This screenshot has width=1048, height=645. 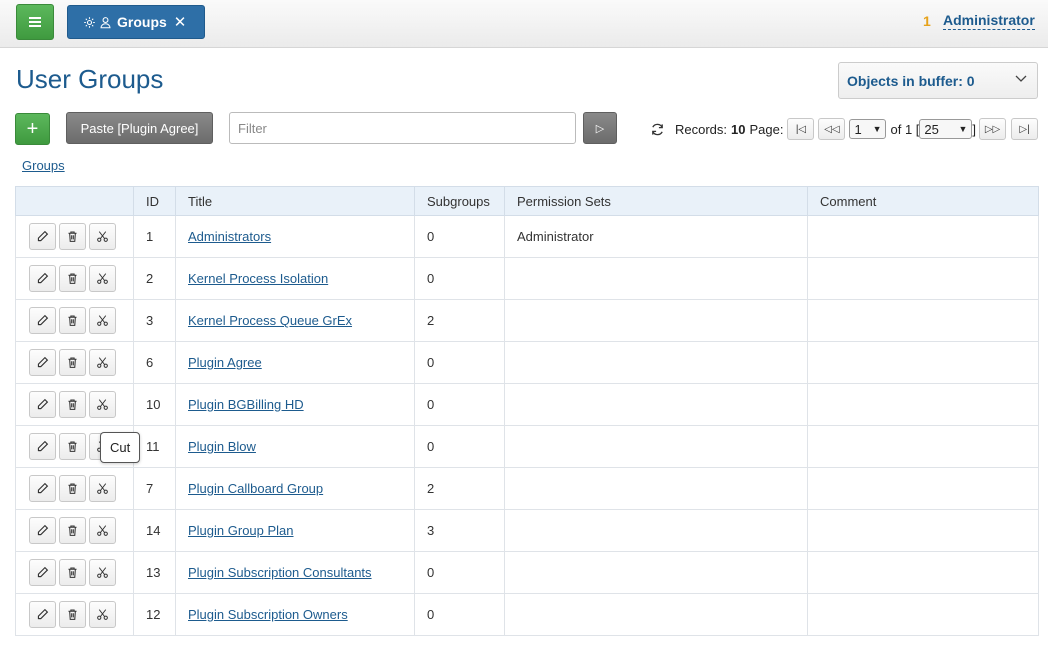 What do you see at coordinates (280, 572) in the screenshot?
I see `group-title-link: Plugin Subscription Consultants` at bounding box center [280, 572].